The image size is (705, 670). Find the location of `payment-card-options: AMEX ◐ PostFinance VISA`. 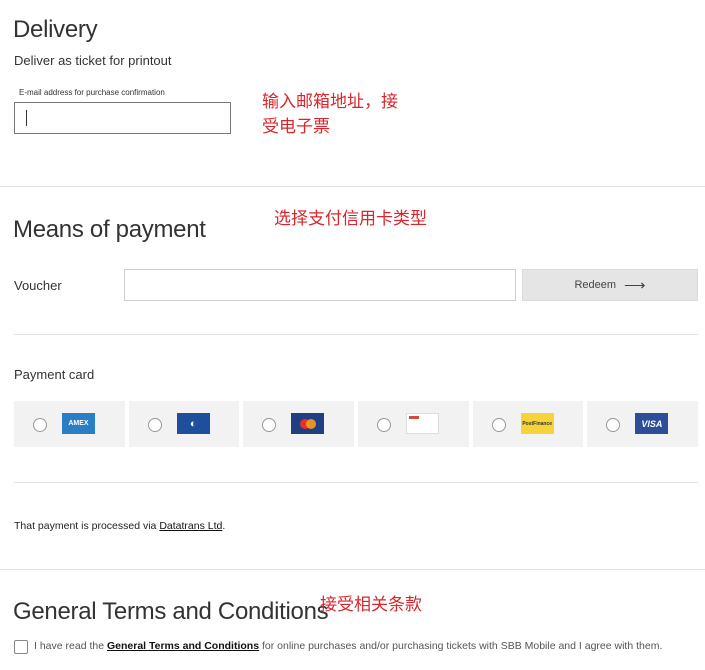

payment-card-options: AMEX ◐ PostFinance VISA is located at coordinates (356, 424).